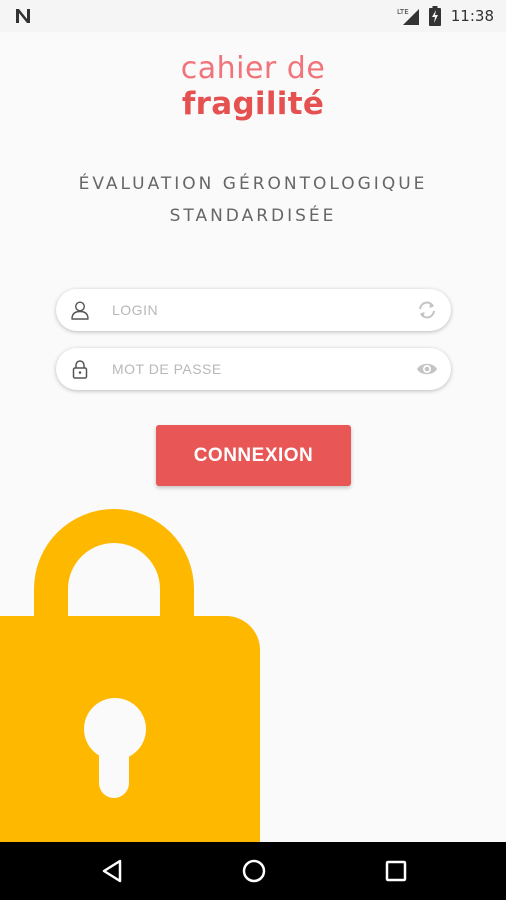 The height and width of the screenshot is (900, 506). I want to click on password-input, so click(257, 369).